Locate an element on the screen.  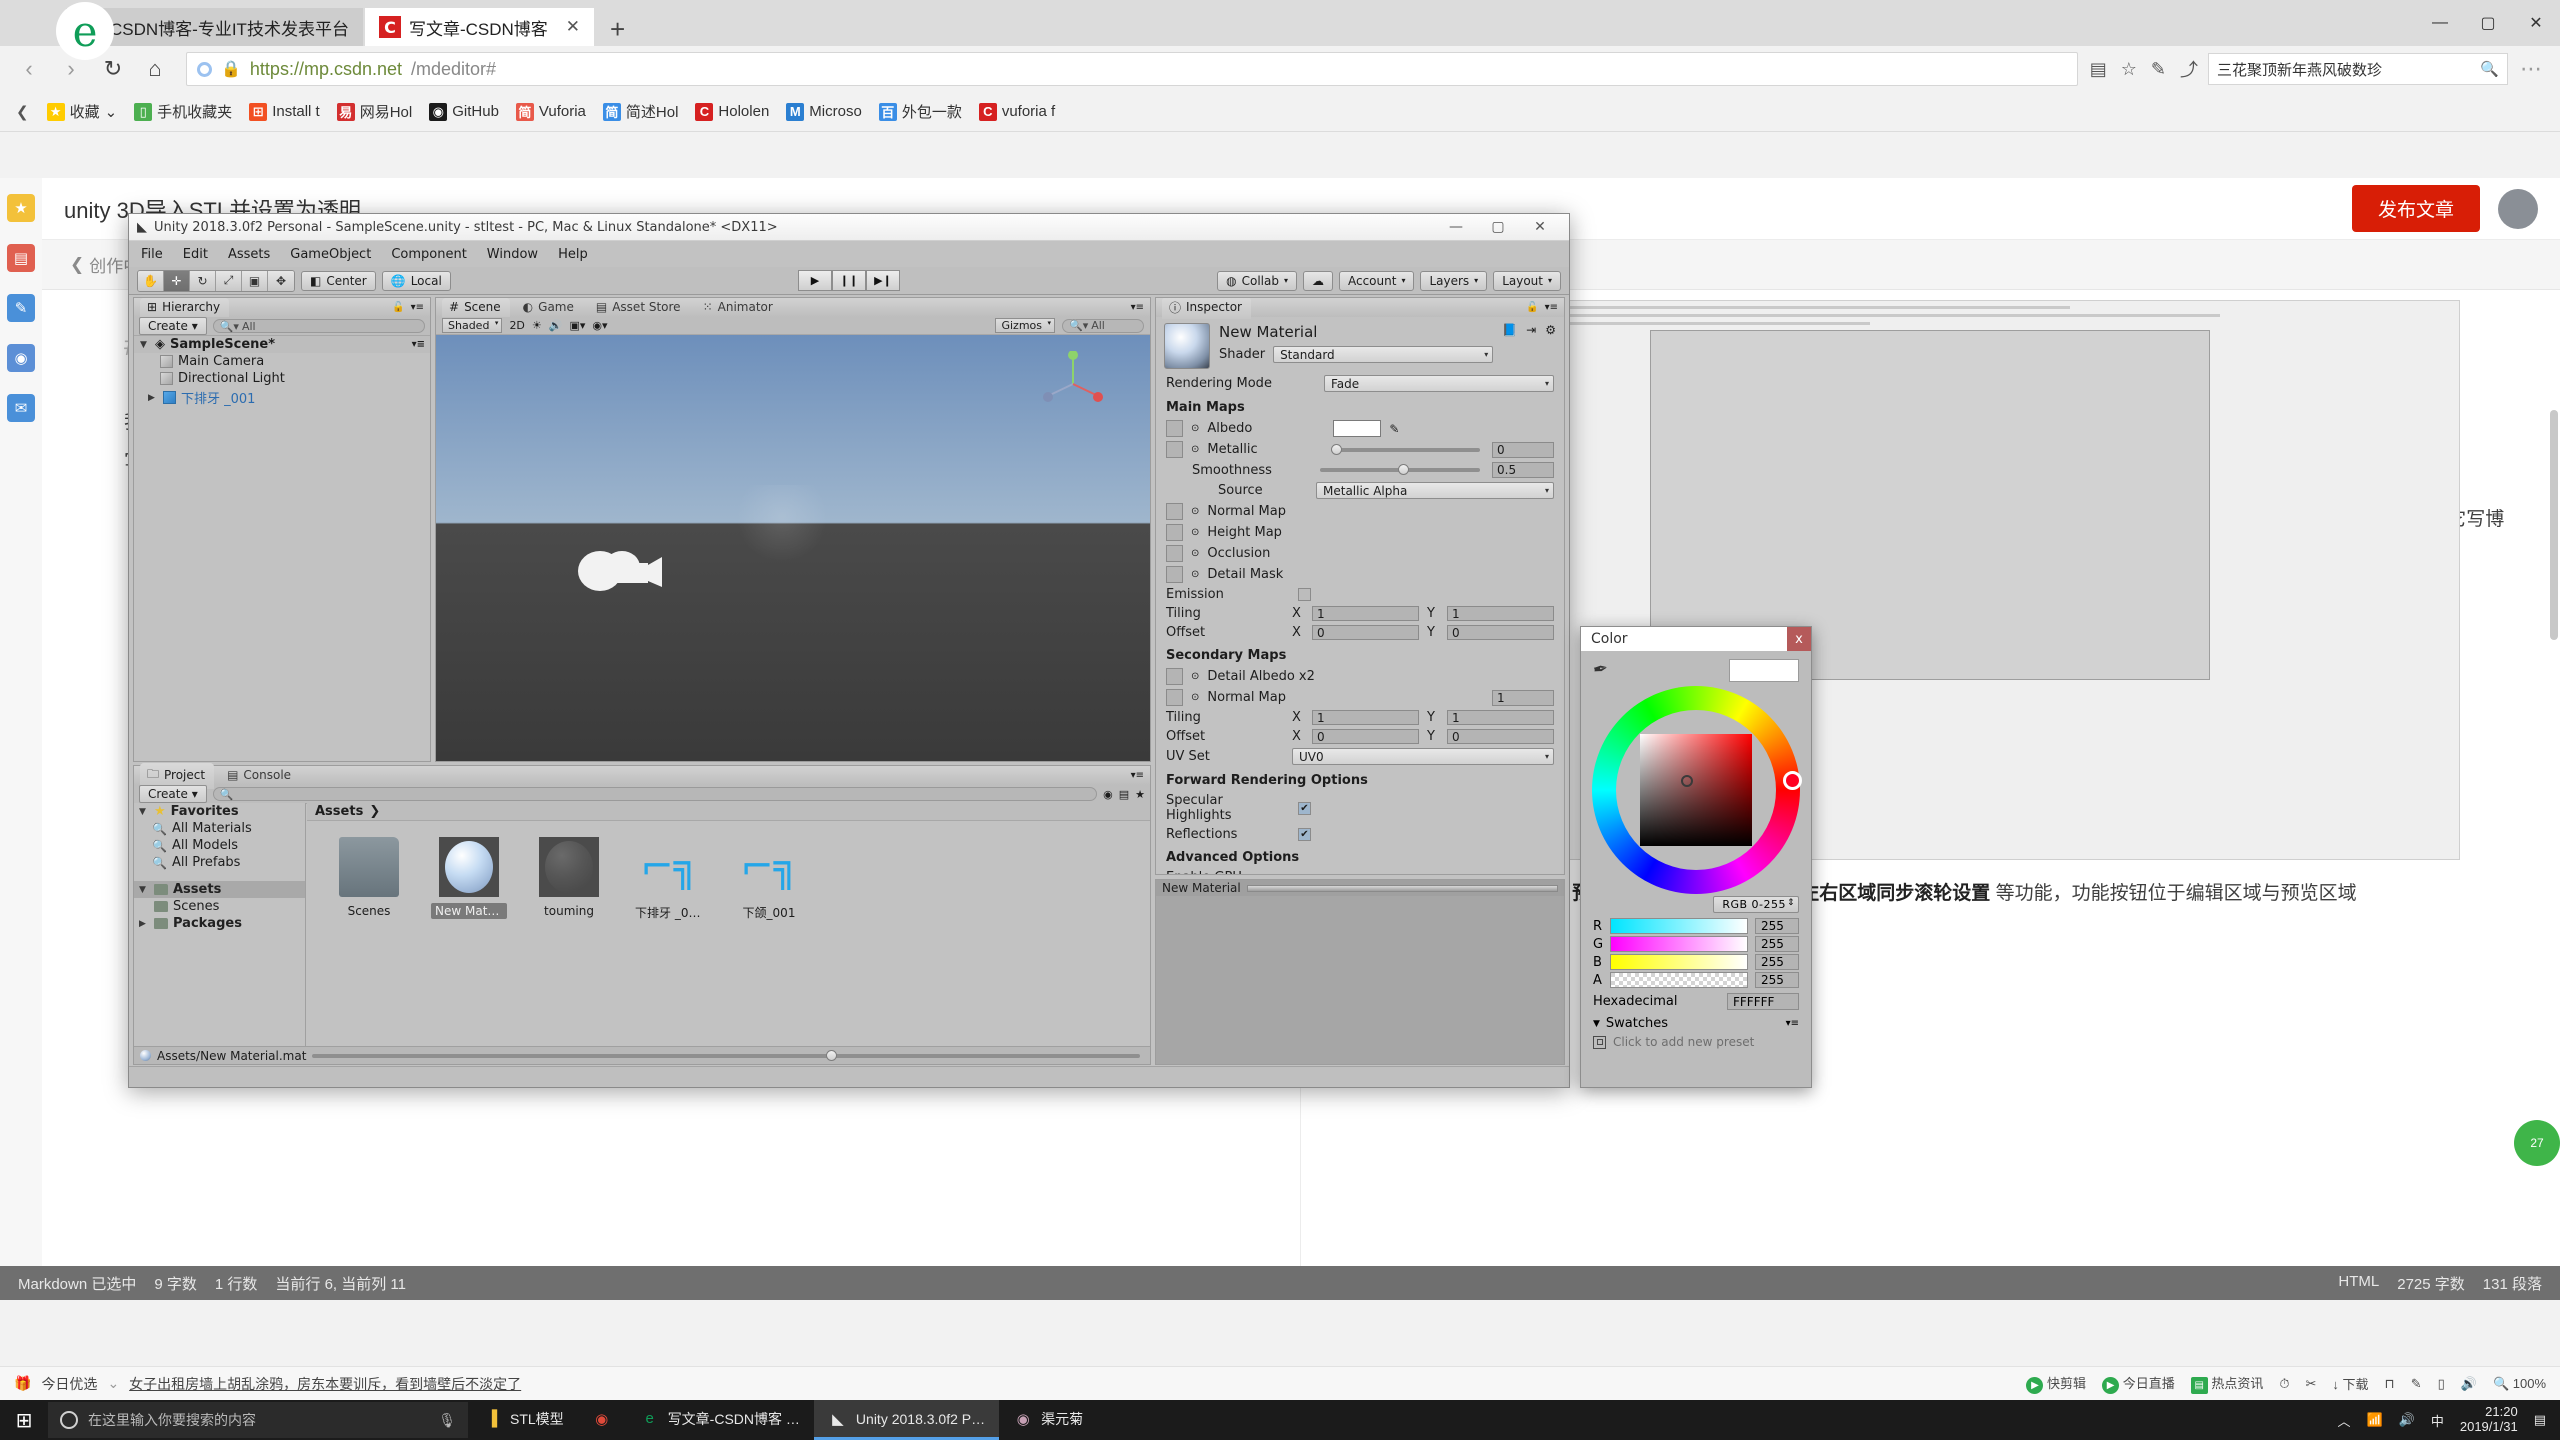
layout-button: Layout ▾ is located at coordinates (1527, 280).